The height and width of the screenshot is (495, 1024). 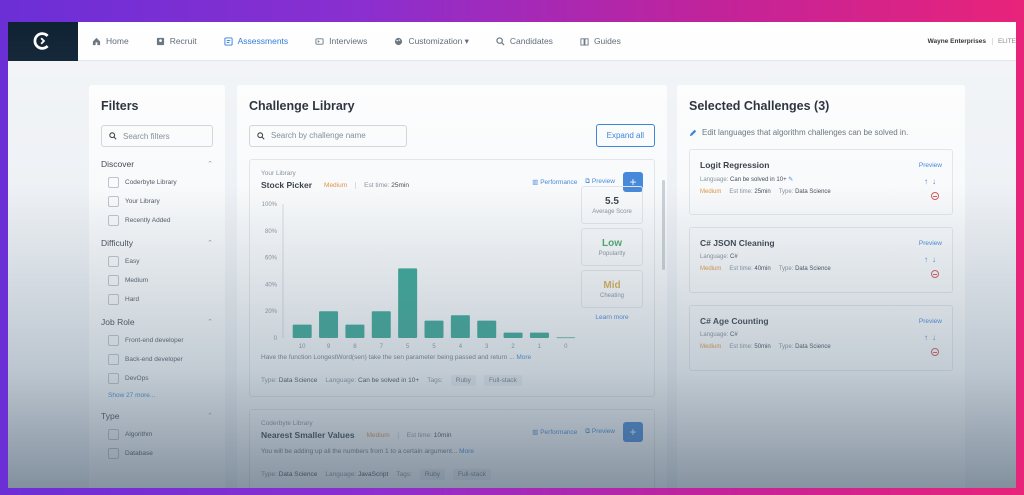 What do you see at coordinates (137, 378) in the screenshot?
I see `filter-option-label: DevOps` at bounding box center [137, 378].